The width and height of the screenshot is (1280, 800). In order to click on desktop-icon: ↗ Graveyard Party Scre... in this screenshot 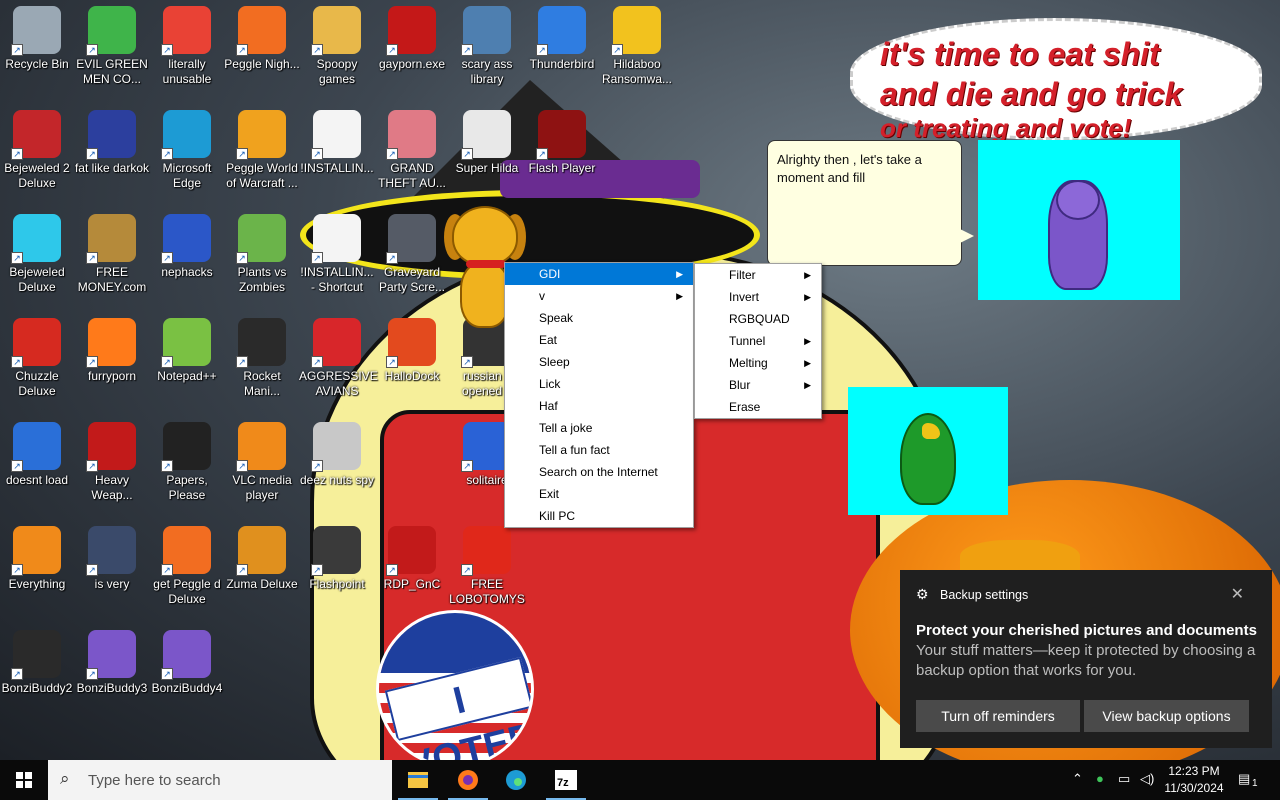, I will do `click(412, 252)`.